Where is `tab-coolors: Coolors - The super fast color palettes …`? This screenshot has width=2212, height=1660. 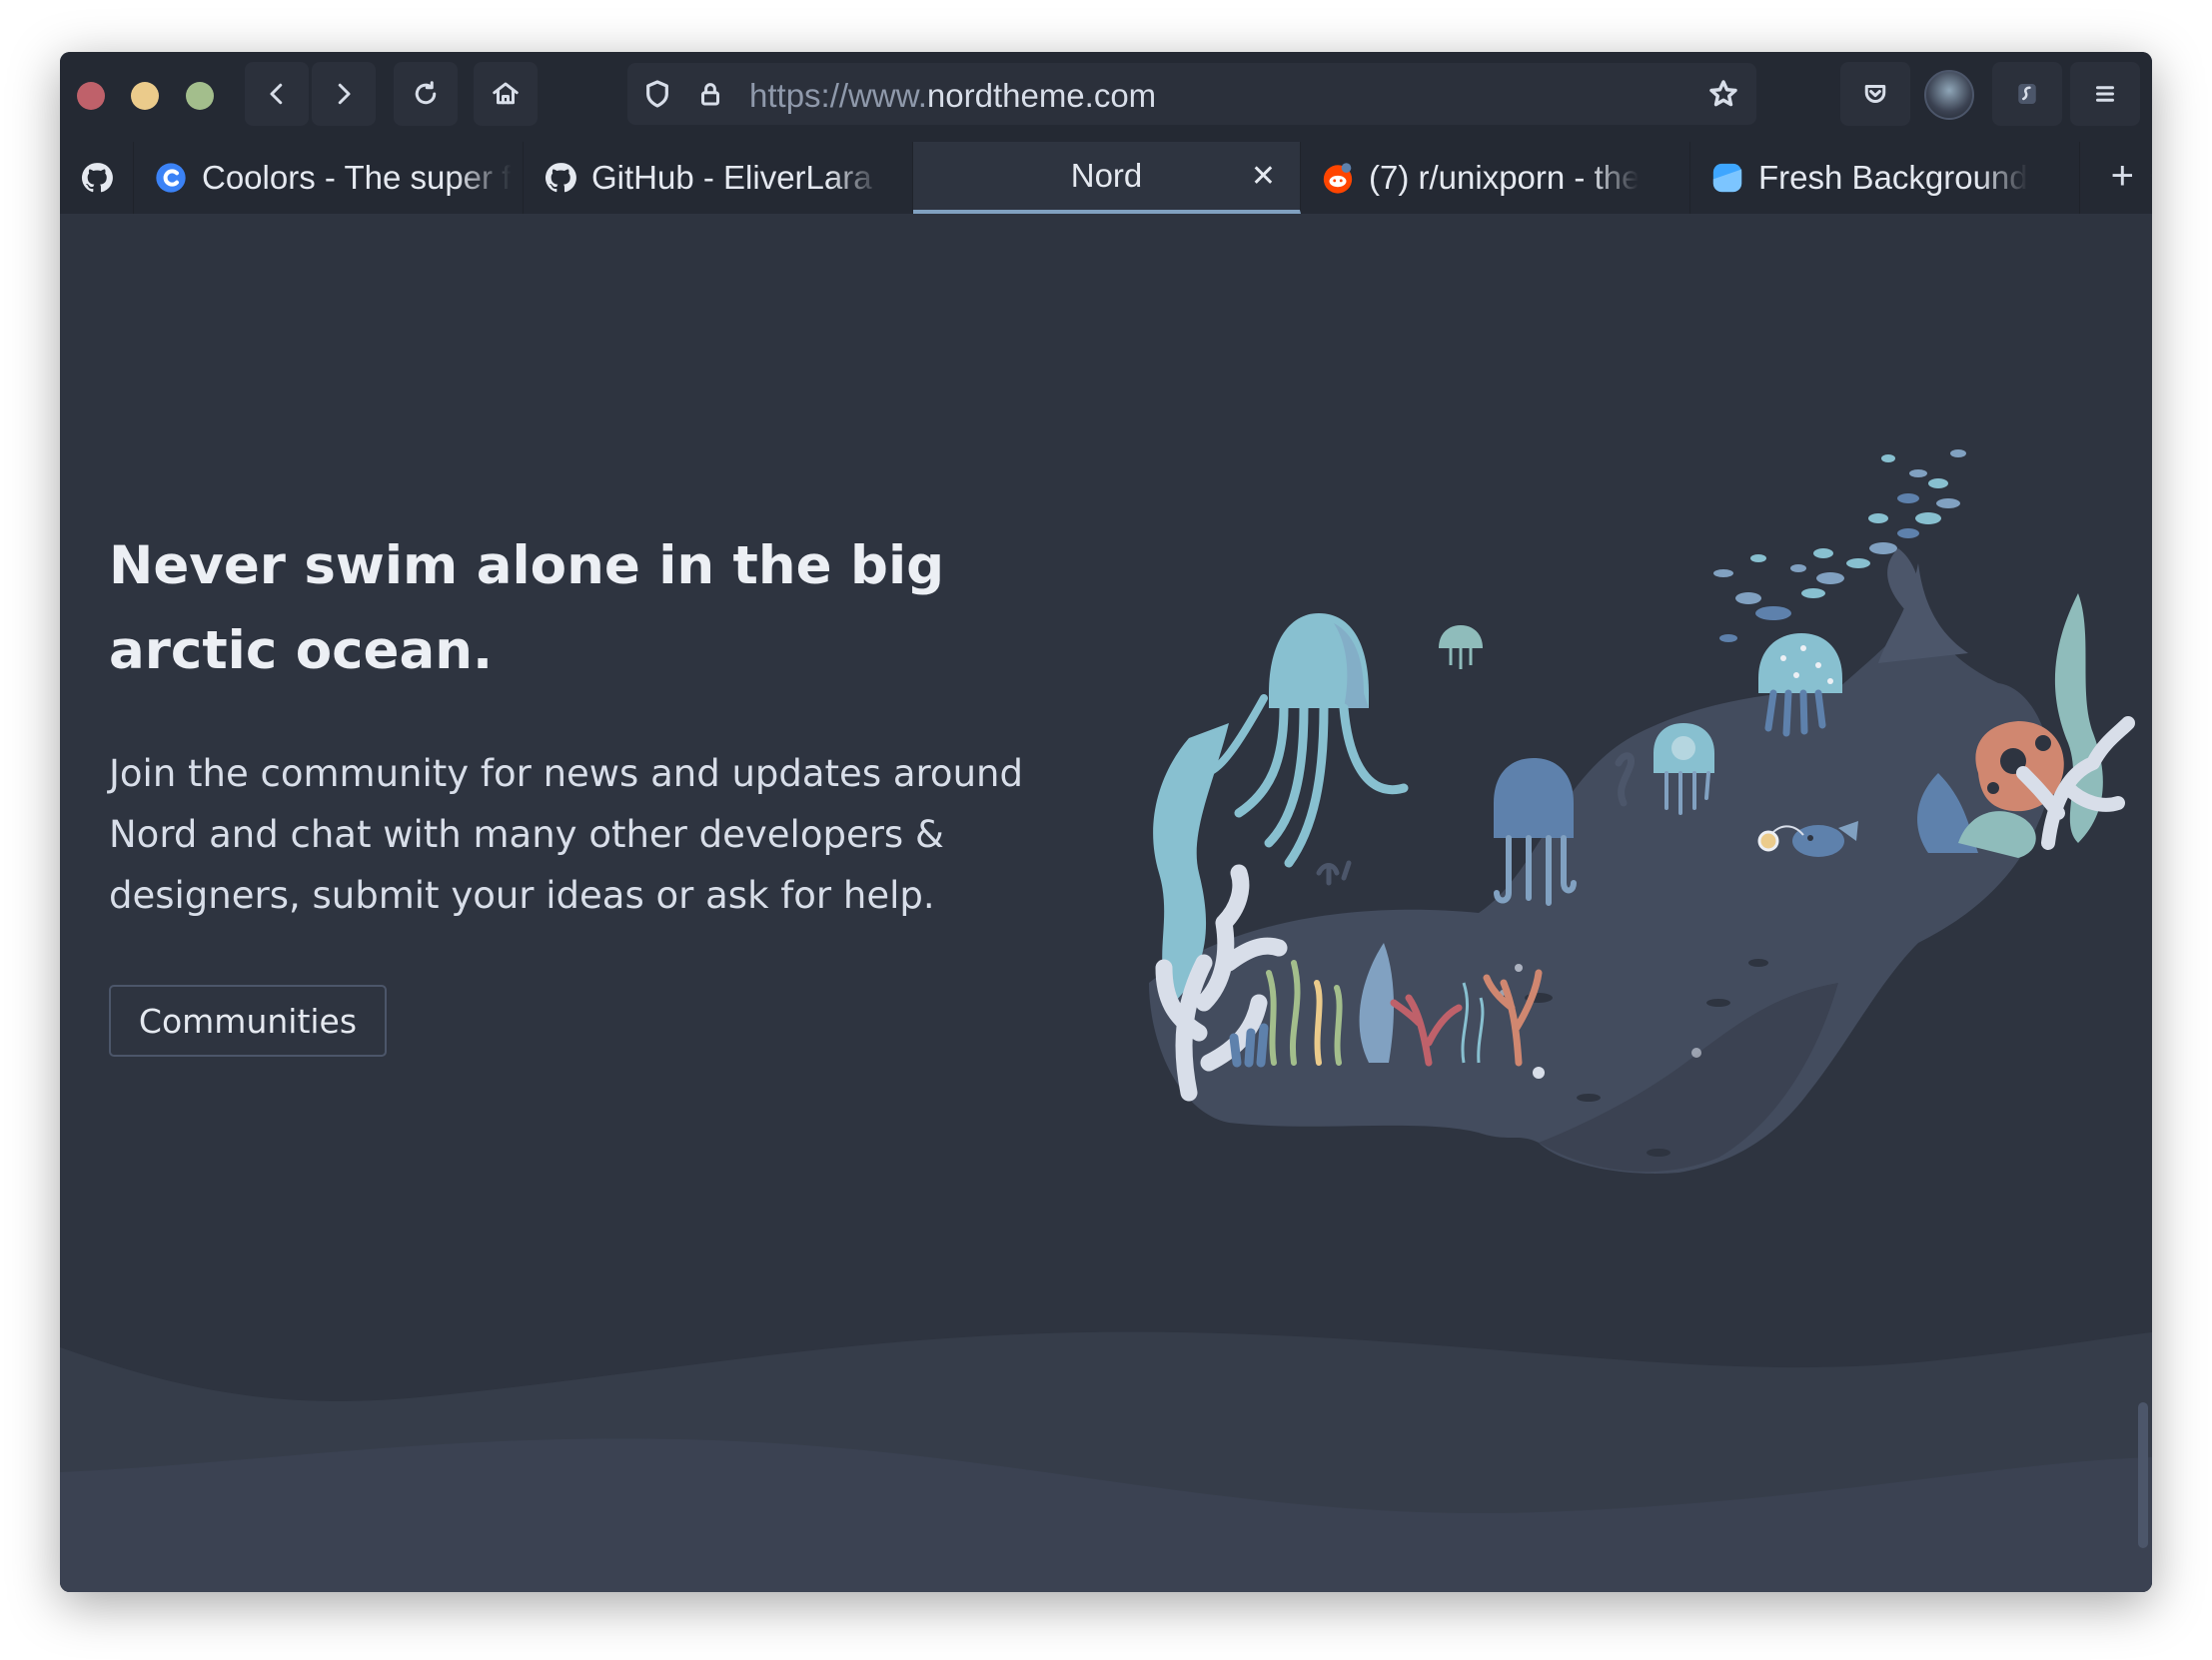 tab-coolors: Coolors - The super fast color palettes … is located at coordinates (329, 178).